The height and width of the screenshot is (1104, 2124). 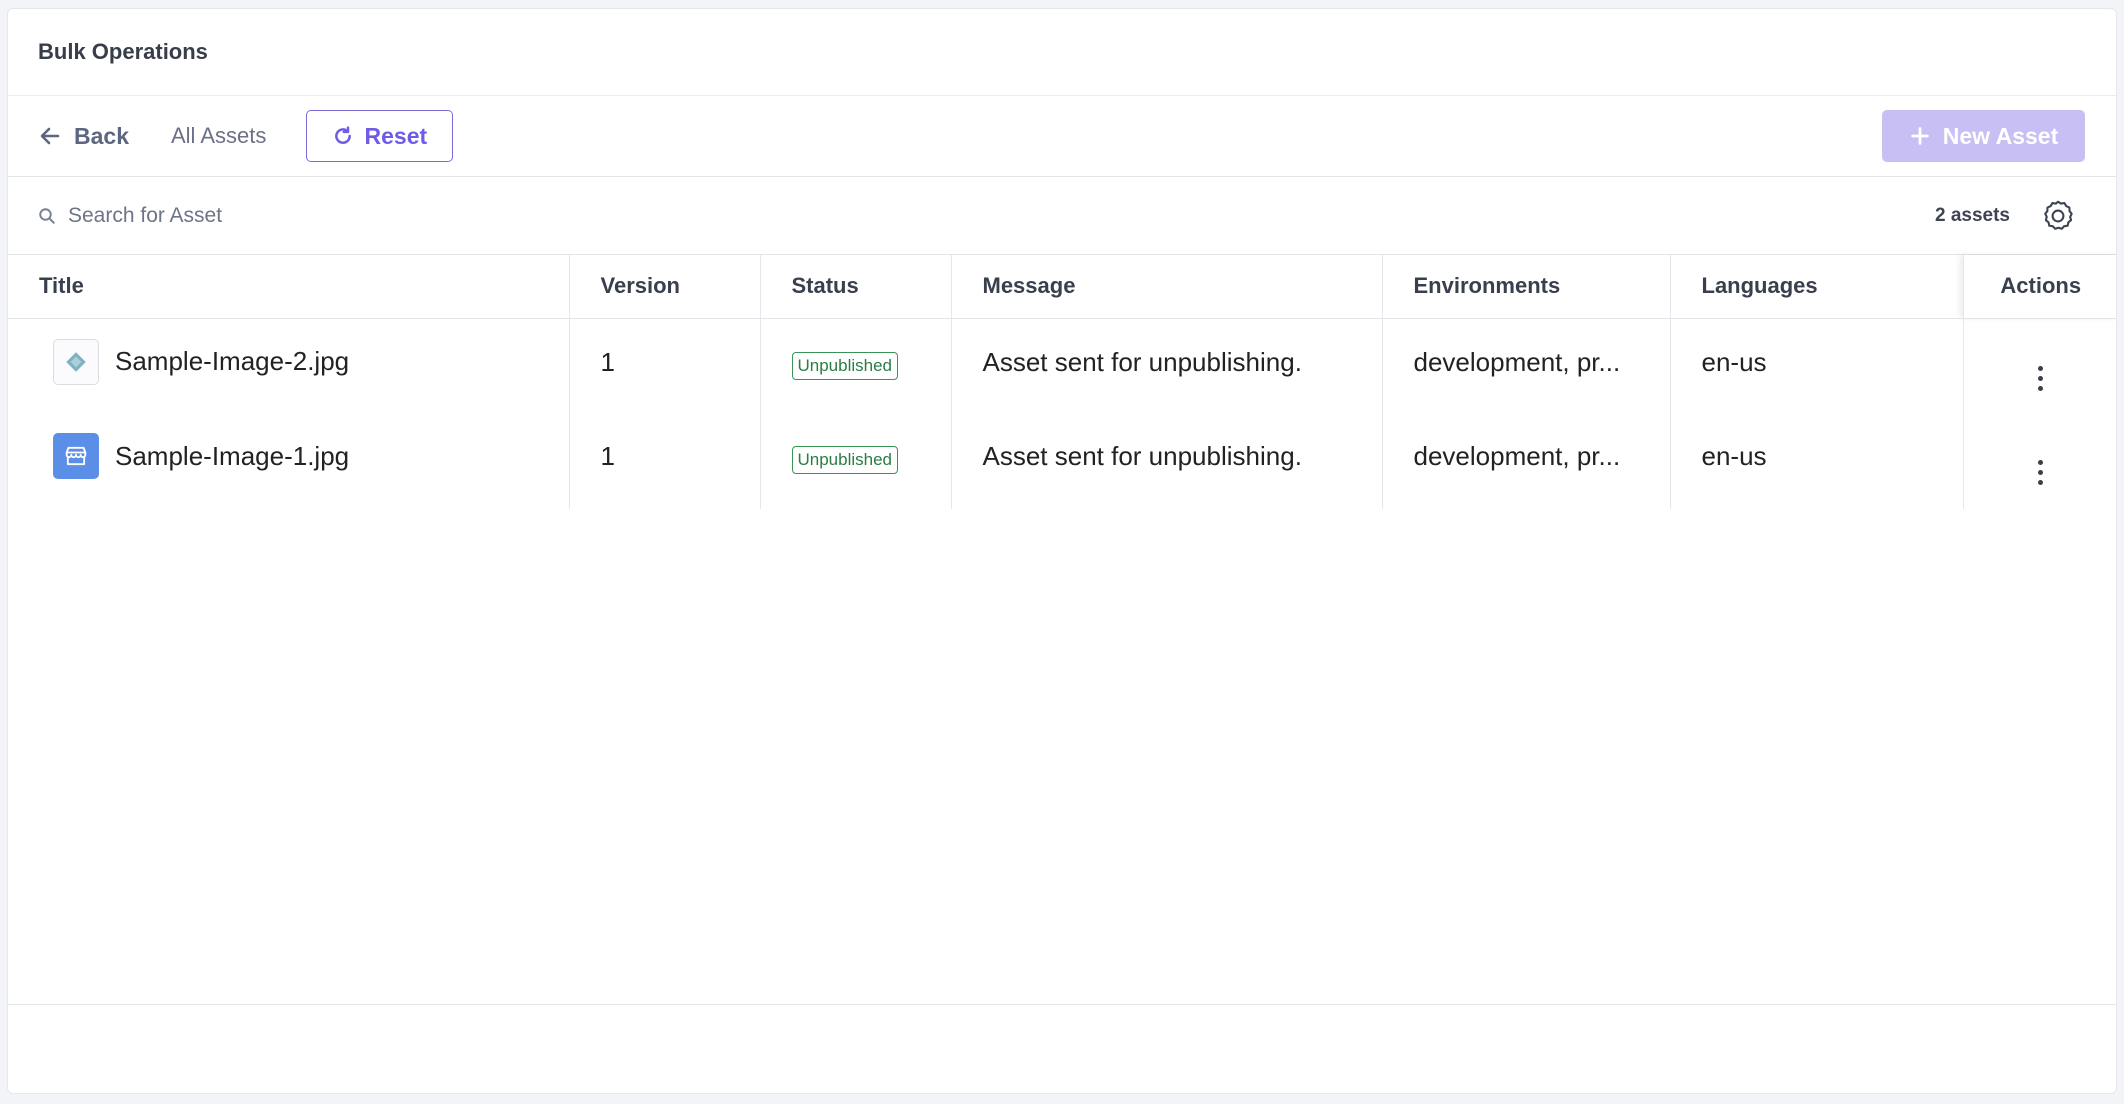 I want to click on refresh-icon, so click(x=342, y=135).